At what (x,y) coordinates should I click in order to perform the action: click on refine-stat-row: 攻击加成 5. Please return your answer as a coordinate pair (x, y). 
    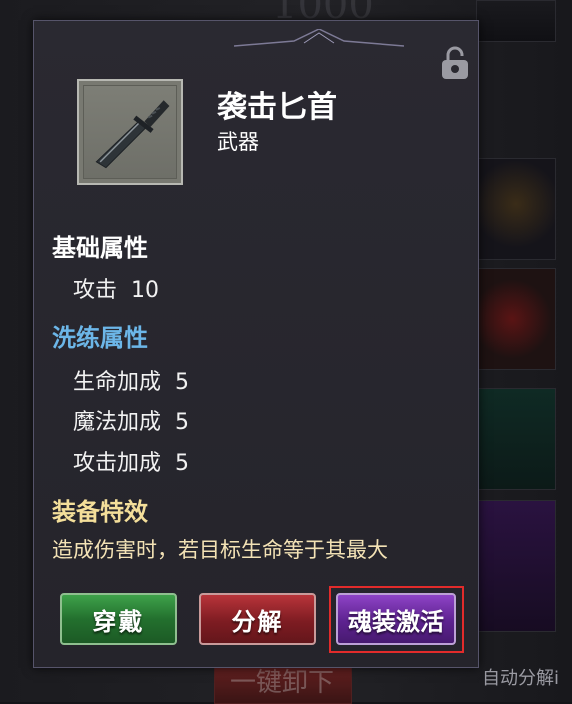
    Looking at the image, I should click on (131, 461).